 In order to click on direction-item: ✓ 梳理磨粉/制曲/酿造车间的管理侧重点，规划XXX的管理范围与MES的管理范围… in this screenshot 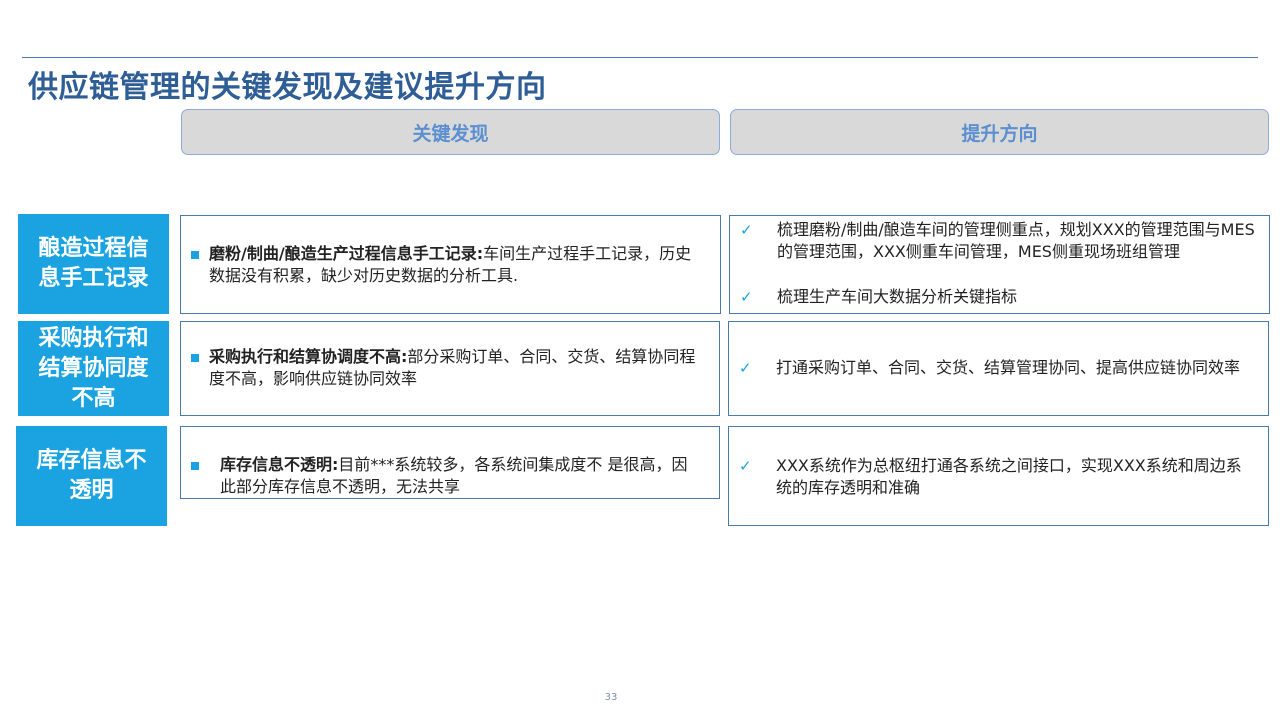, I will do `click(997, 241)`.